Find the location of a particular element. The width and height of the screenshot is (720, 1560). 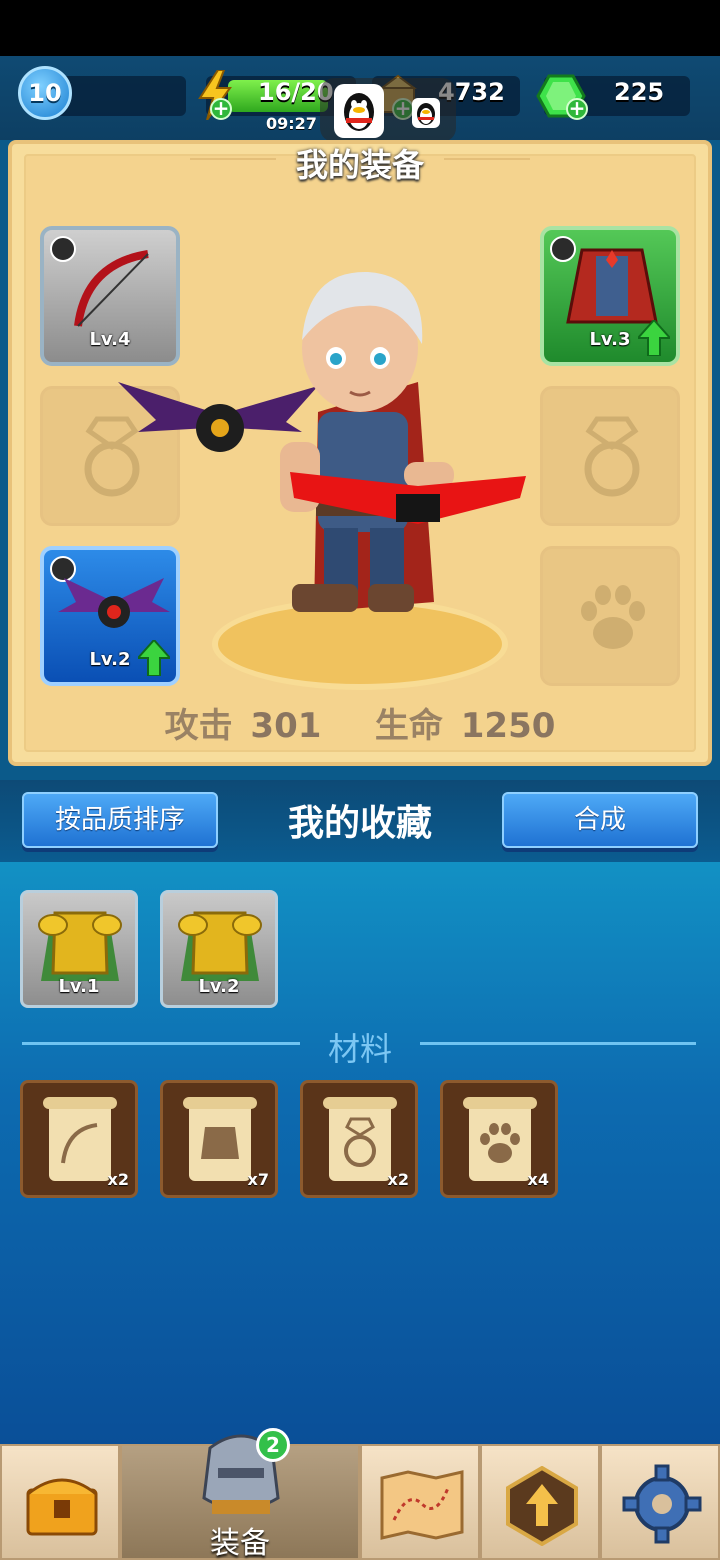

hp-value: 1250 is located at coordinates (508, 726).